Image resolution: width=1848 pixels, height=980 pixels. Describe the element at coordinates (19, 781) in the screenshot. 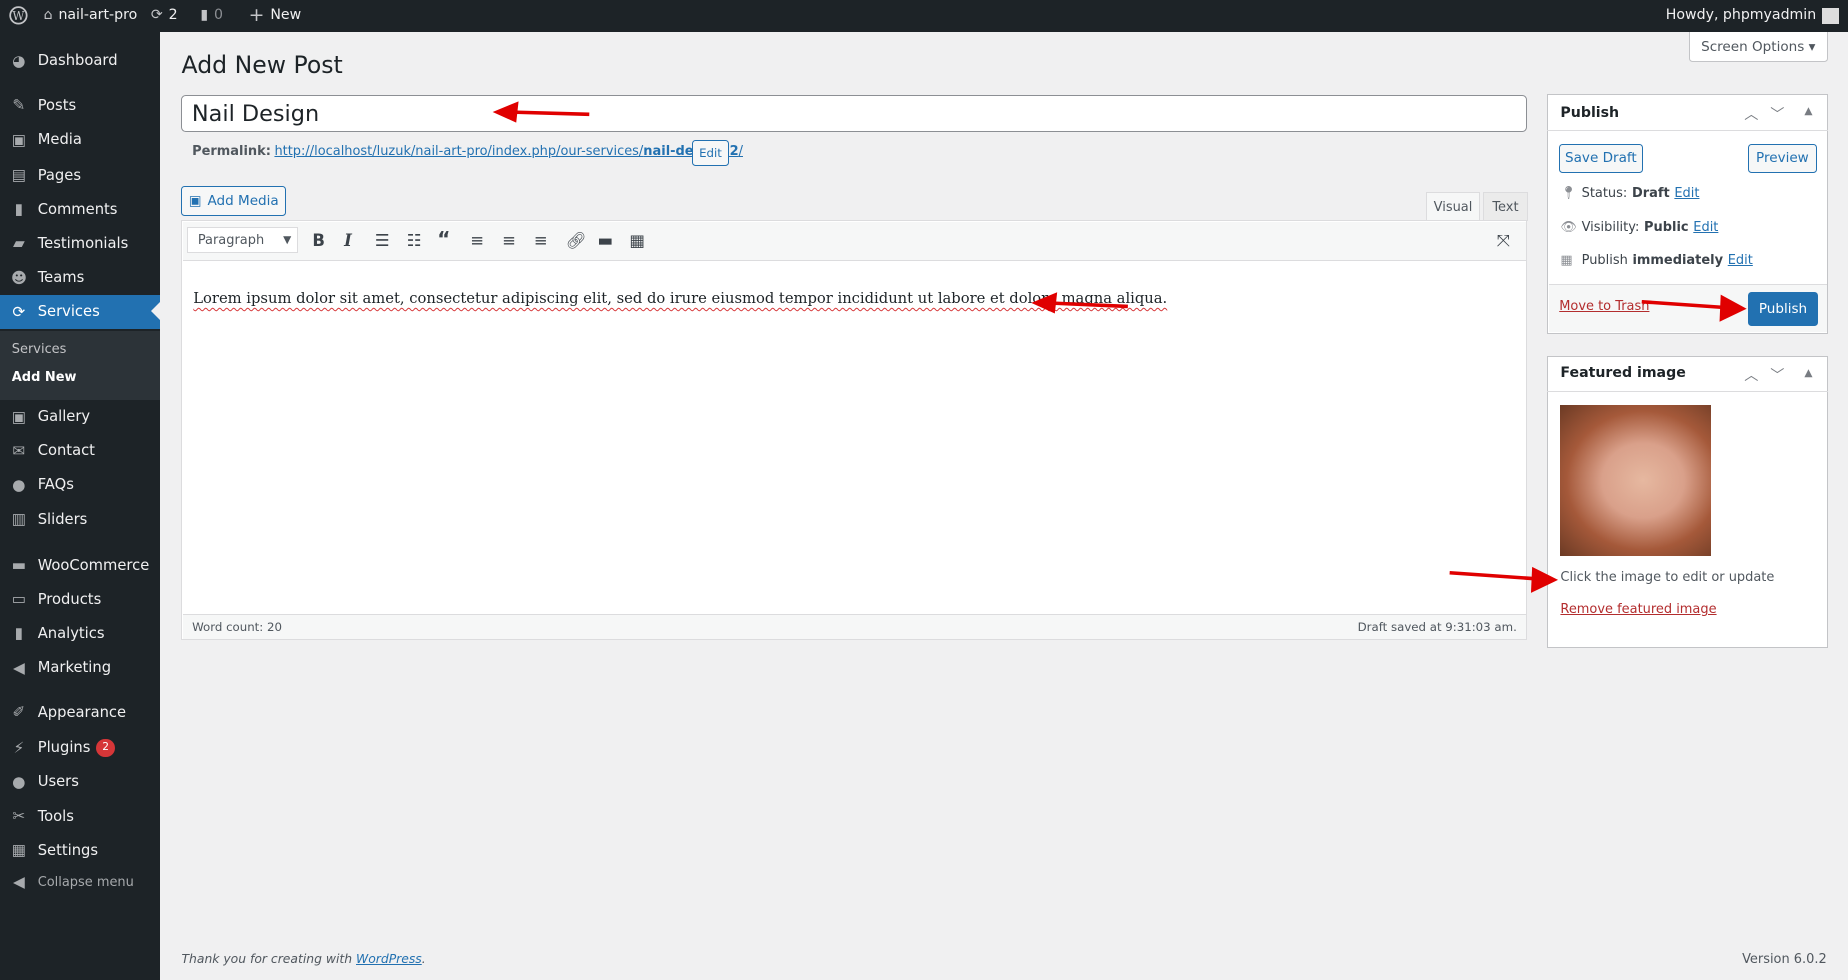

I see `user-icon: ●` at that location.